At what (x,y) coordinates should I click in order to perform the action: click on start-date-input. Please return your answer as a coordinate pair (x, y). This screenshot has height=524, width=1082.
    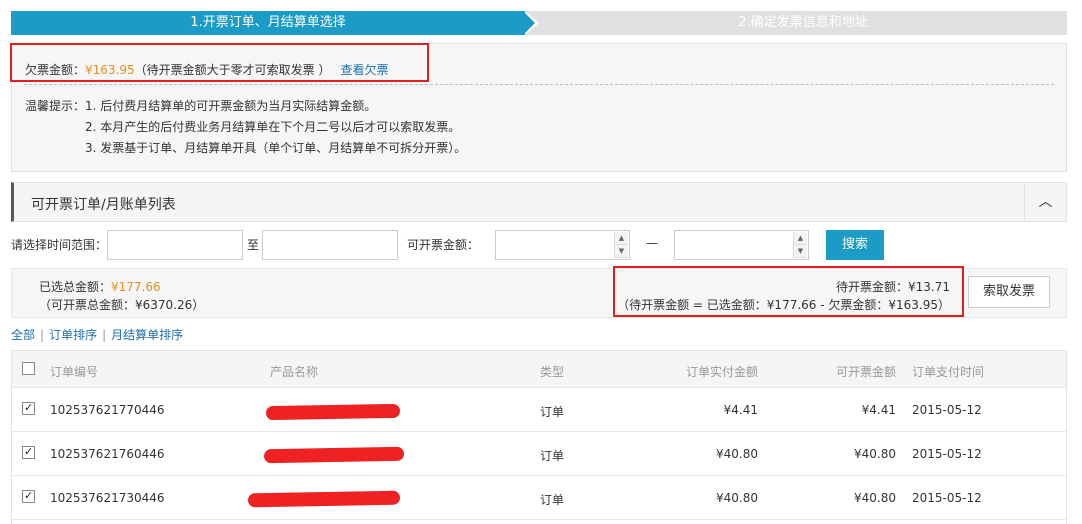
    Looking at the image, I should click on (175, 245).